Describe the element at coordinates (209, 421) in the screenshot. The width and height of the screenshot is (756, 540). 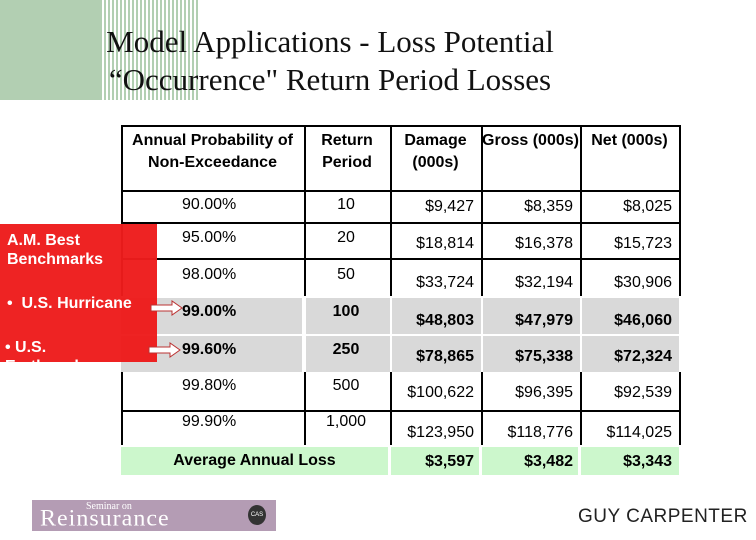
I see `probability-cell: 99.90%` at that location.